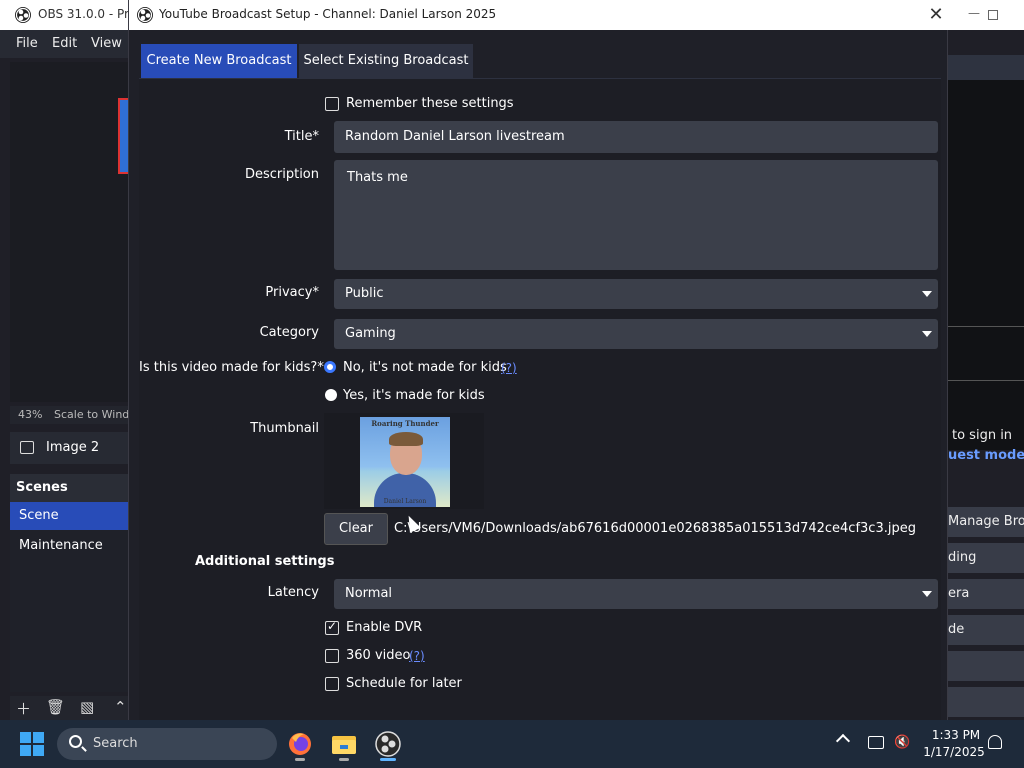 This screenshot has width=1024, height=768. Describe the element at coordinates (954, 752) in the screenshot. I see `clock-date: 1/17/2025` at that location.